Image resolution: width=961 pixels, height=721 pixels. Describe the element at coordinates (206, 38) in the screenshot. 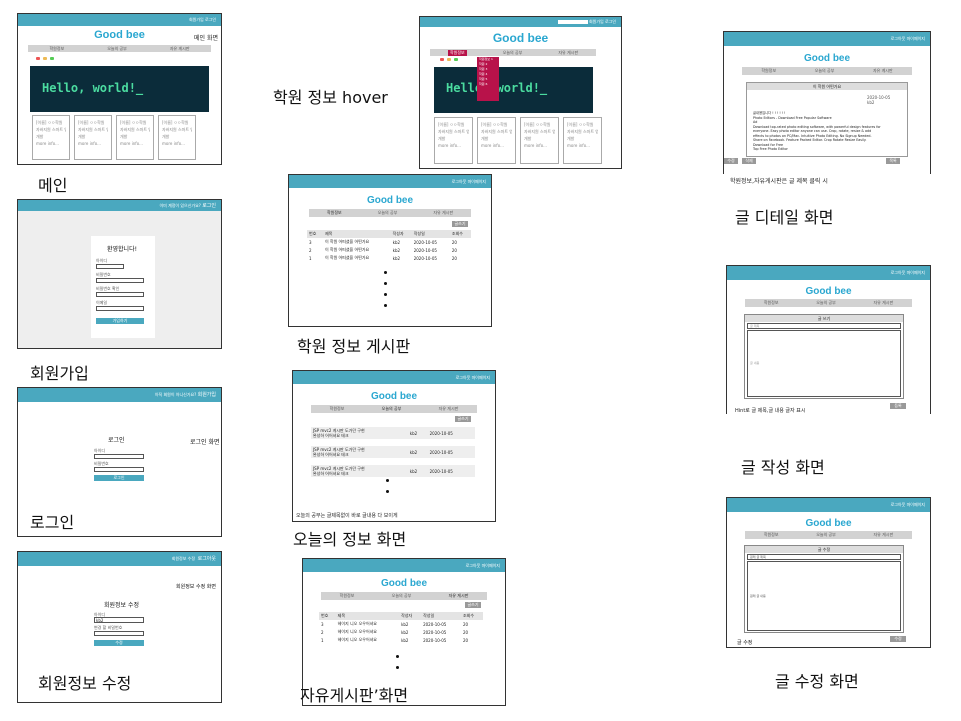

I see `main-screen-label: 메인 화면` at that location.